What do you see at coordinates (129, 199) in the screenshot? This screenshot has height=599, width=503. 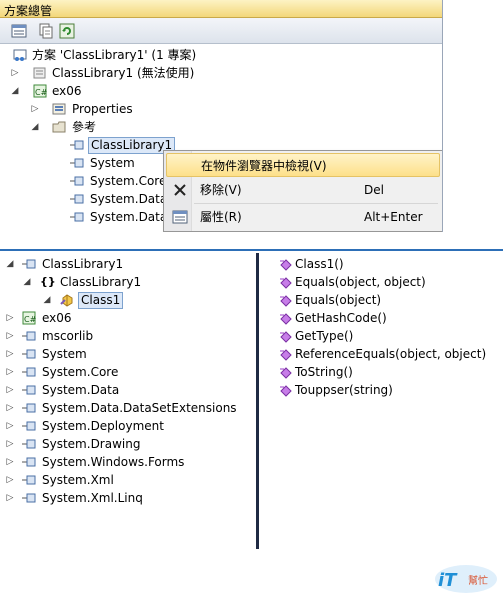 I see `tree-item-label: System.Data` at bounding box center [129, 199].